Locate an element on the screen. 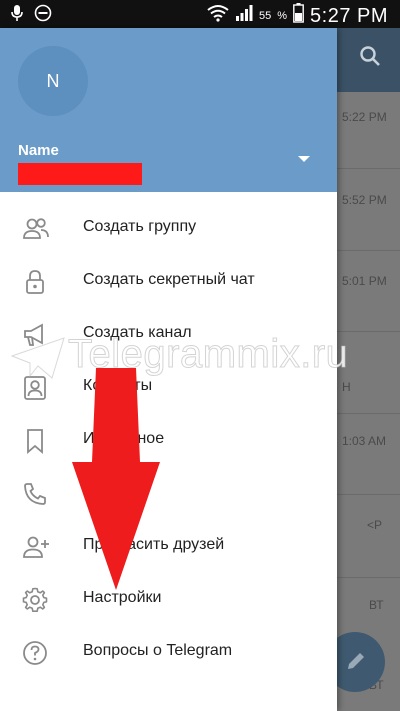 This screenshot has height=711, width=400. menu-item-secret-chat: Создать секретный чат is located at coordinates (168, 281).